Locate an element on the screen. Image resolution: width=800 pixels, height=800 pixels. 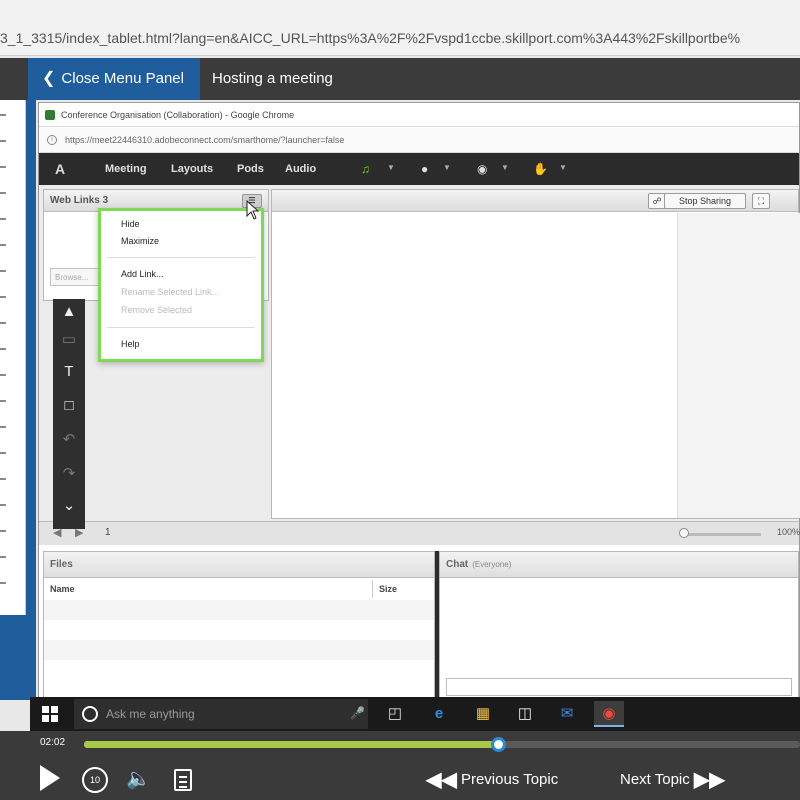
next-topic-button: Next Topic ▶▶ is located at coordinates (672, 780).